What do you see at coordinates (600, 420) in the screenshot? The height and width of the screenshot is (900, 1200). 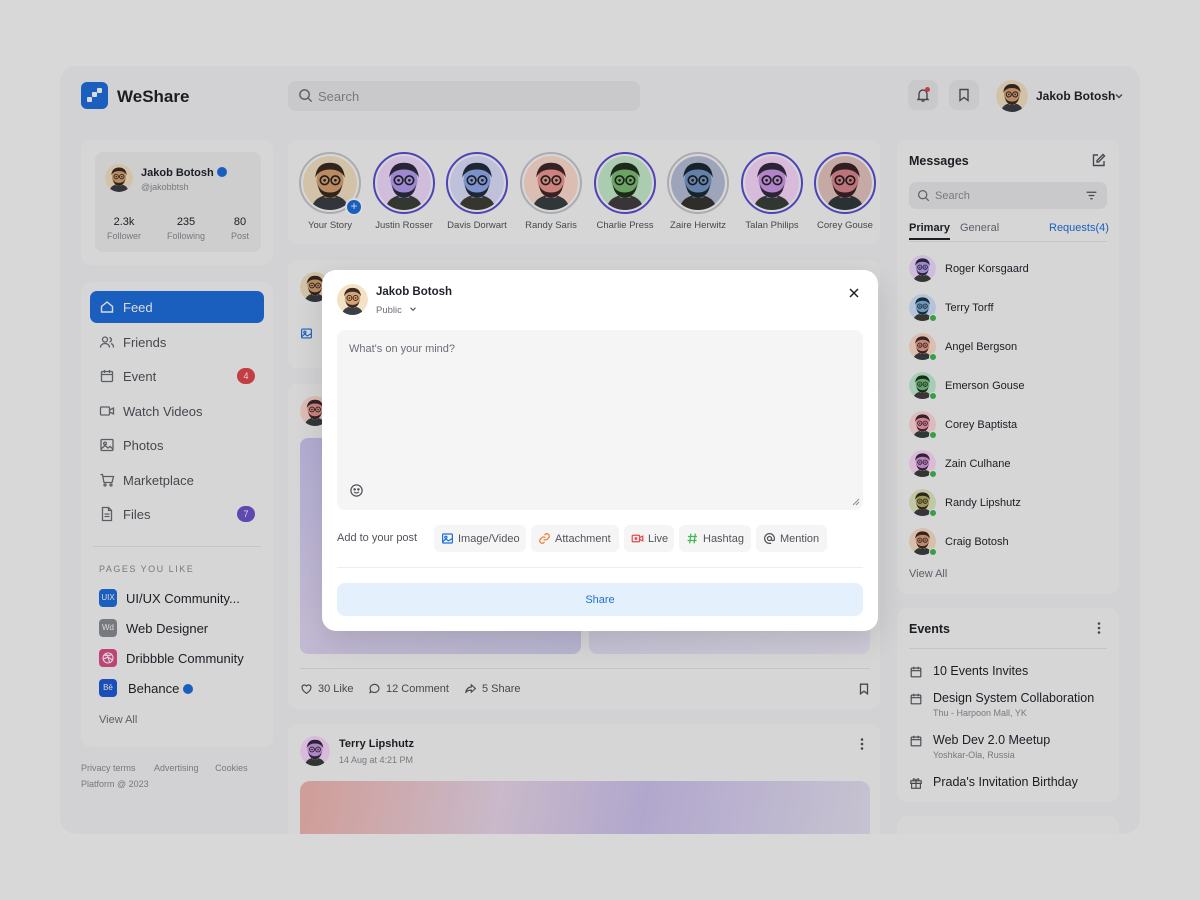 I see `post-text-input` at bounding box center [600, 420].